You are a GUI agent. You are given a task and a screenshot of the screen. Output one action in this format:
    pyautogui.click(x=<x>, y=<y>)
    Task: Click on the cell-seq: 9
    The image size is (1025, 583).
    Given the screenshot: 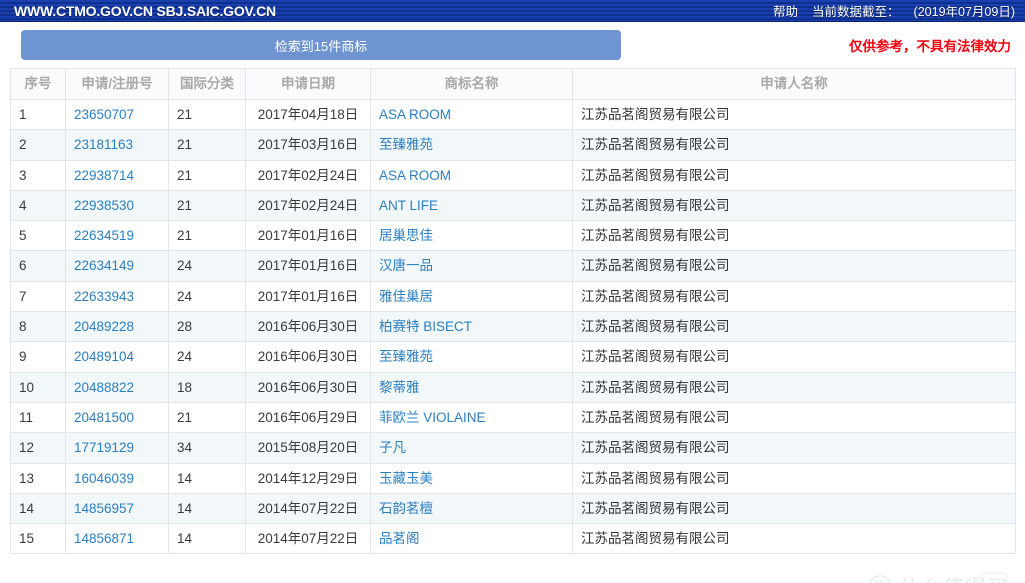 What is the action you would take?
    pyautogui.click(x=38, y=357)
    